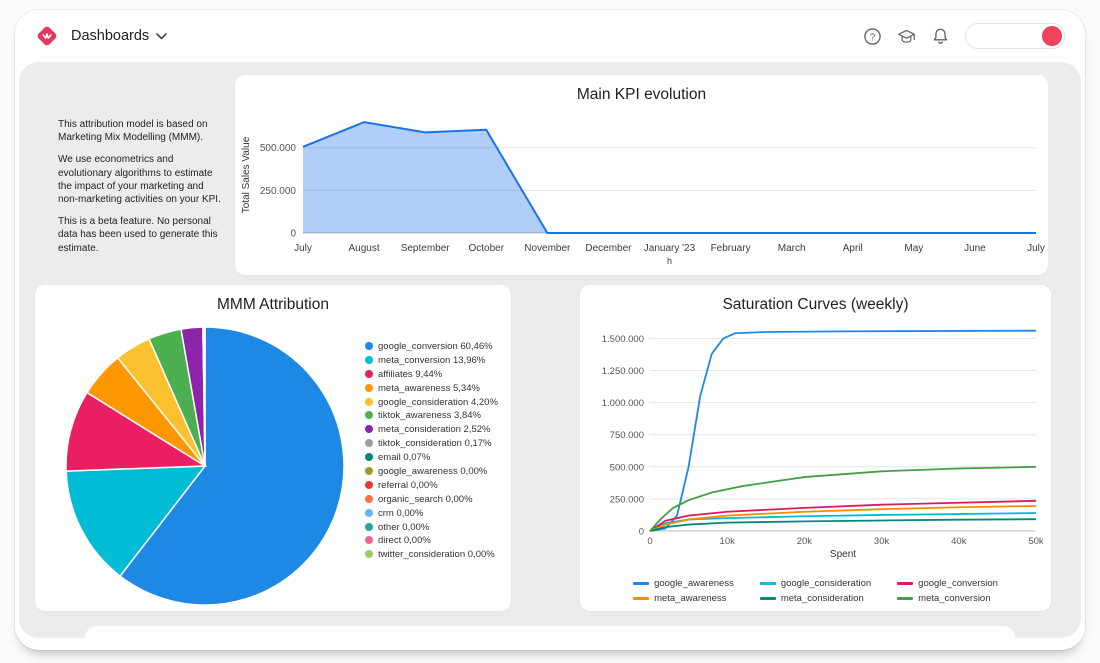  Describe the element at coordinates (438, 485) in the screenshot. I see `legend-item-referral: referral 0,00%` at that location.